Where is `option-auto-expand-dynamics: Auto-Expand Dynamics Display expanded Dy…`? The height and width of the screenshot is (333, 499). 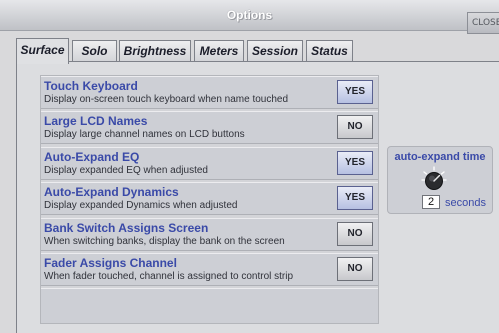
option-auto-expand-dynamics: Auto-Expand Dynamics Display expanded Dy… is located at coordinates (209, 198).